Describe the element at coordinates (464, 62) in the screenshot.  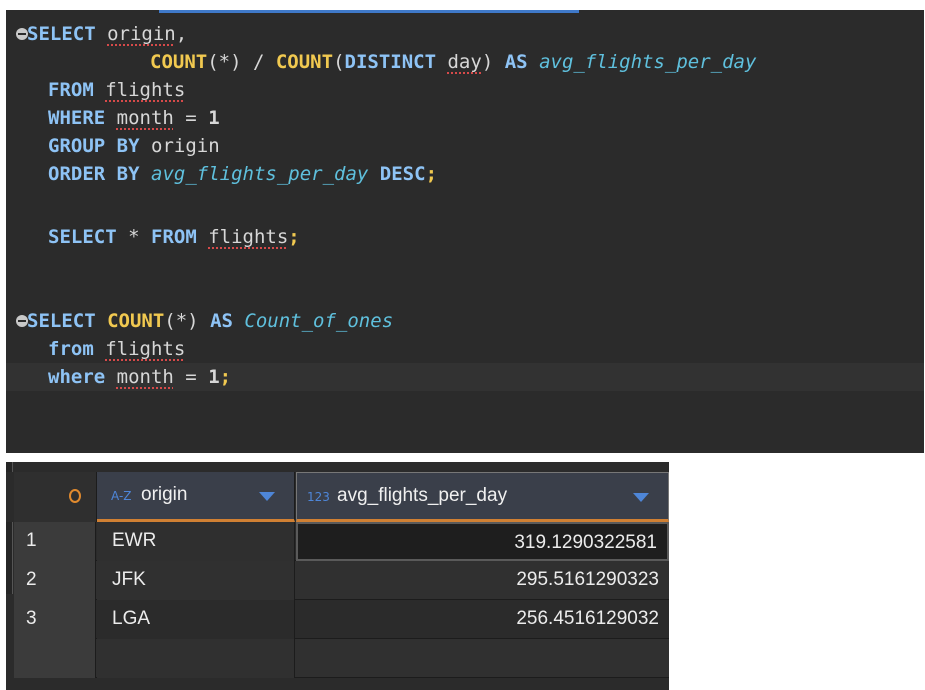
I see `identifier-day: day` at that location.